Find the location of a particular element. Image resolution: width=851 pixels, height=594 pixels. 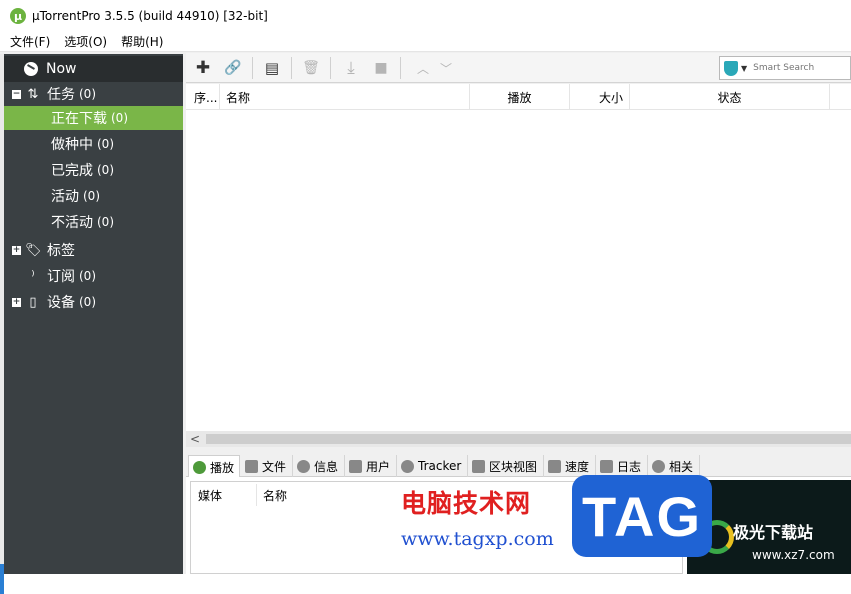

tab-label: 用户 is located at coordinates (378, 466).